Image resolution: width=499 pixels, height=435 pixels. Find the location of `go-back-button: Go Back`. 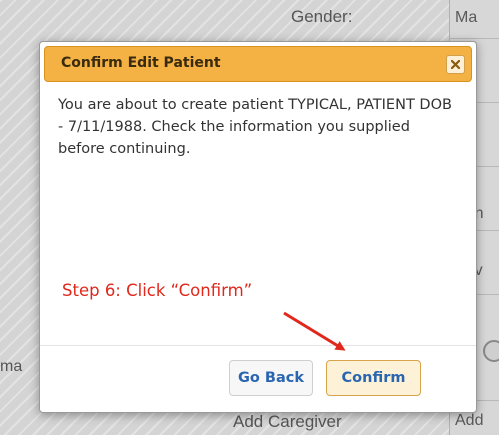

go-back-button: Go Back is located at coordinates (271, 378).